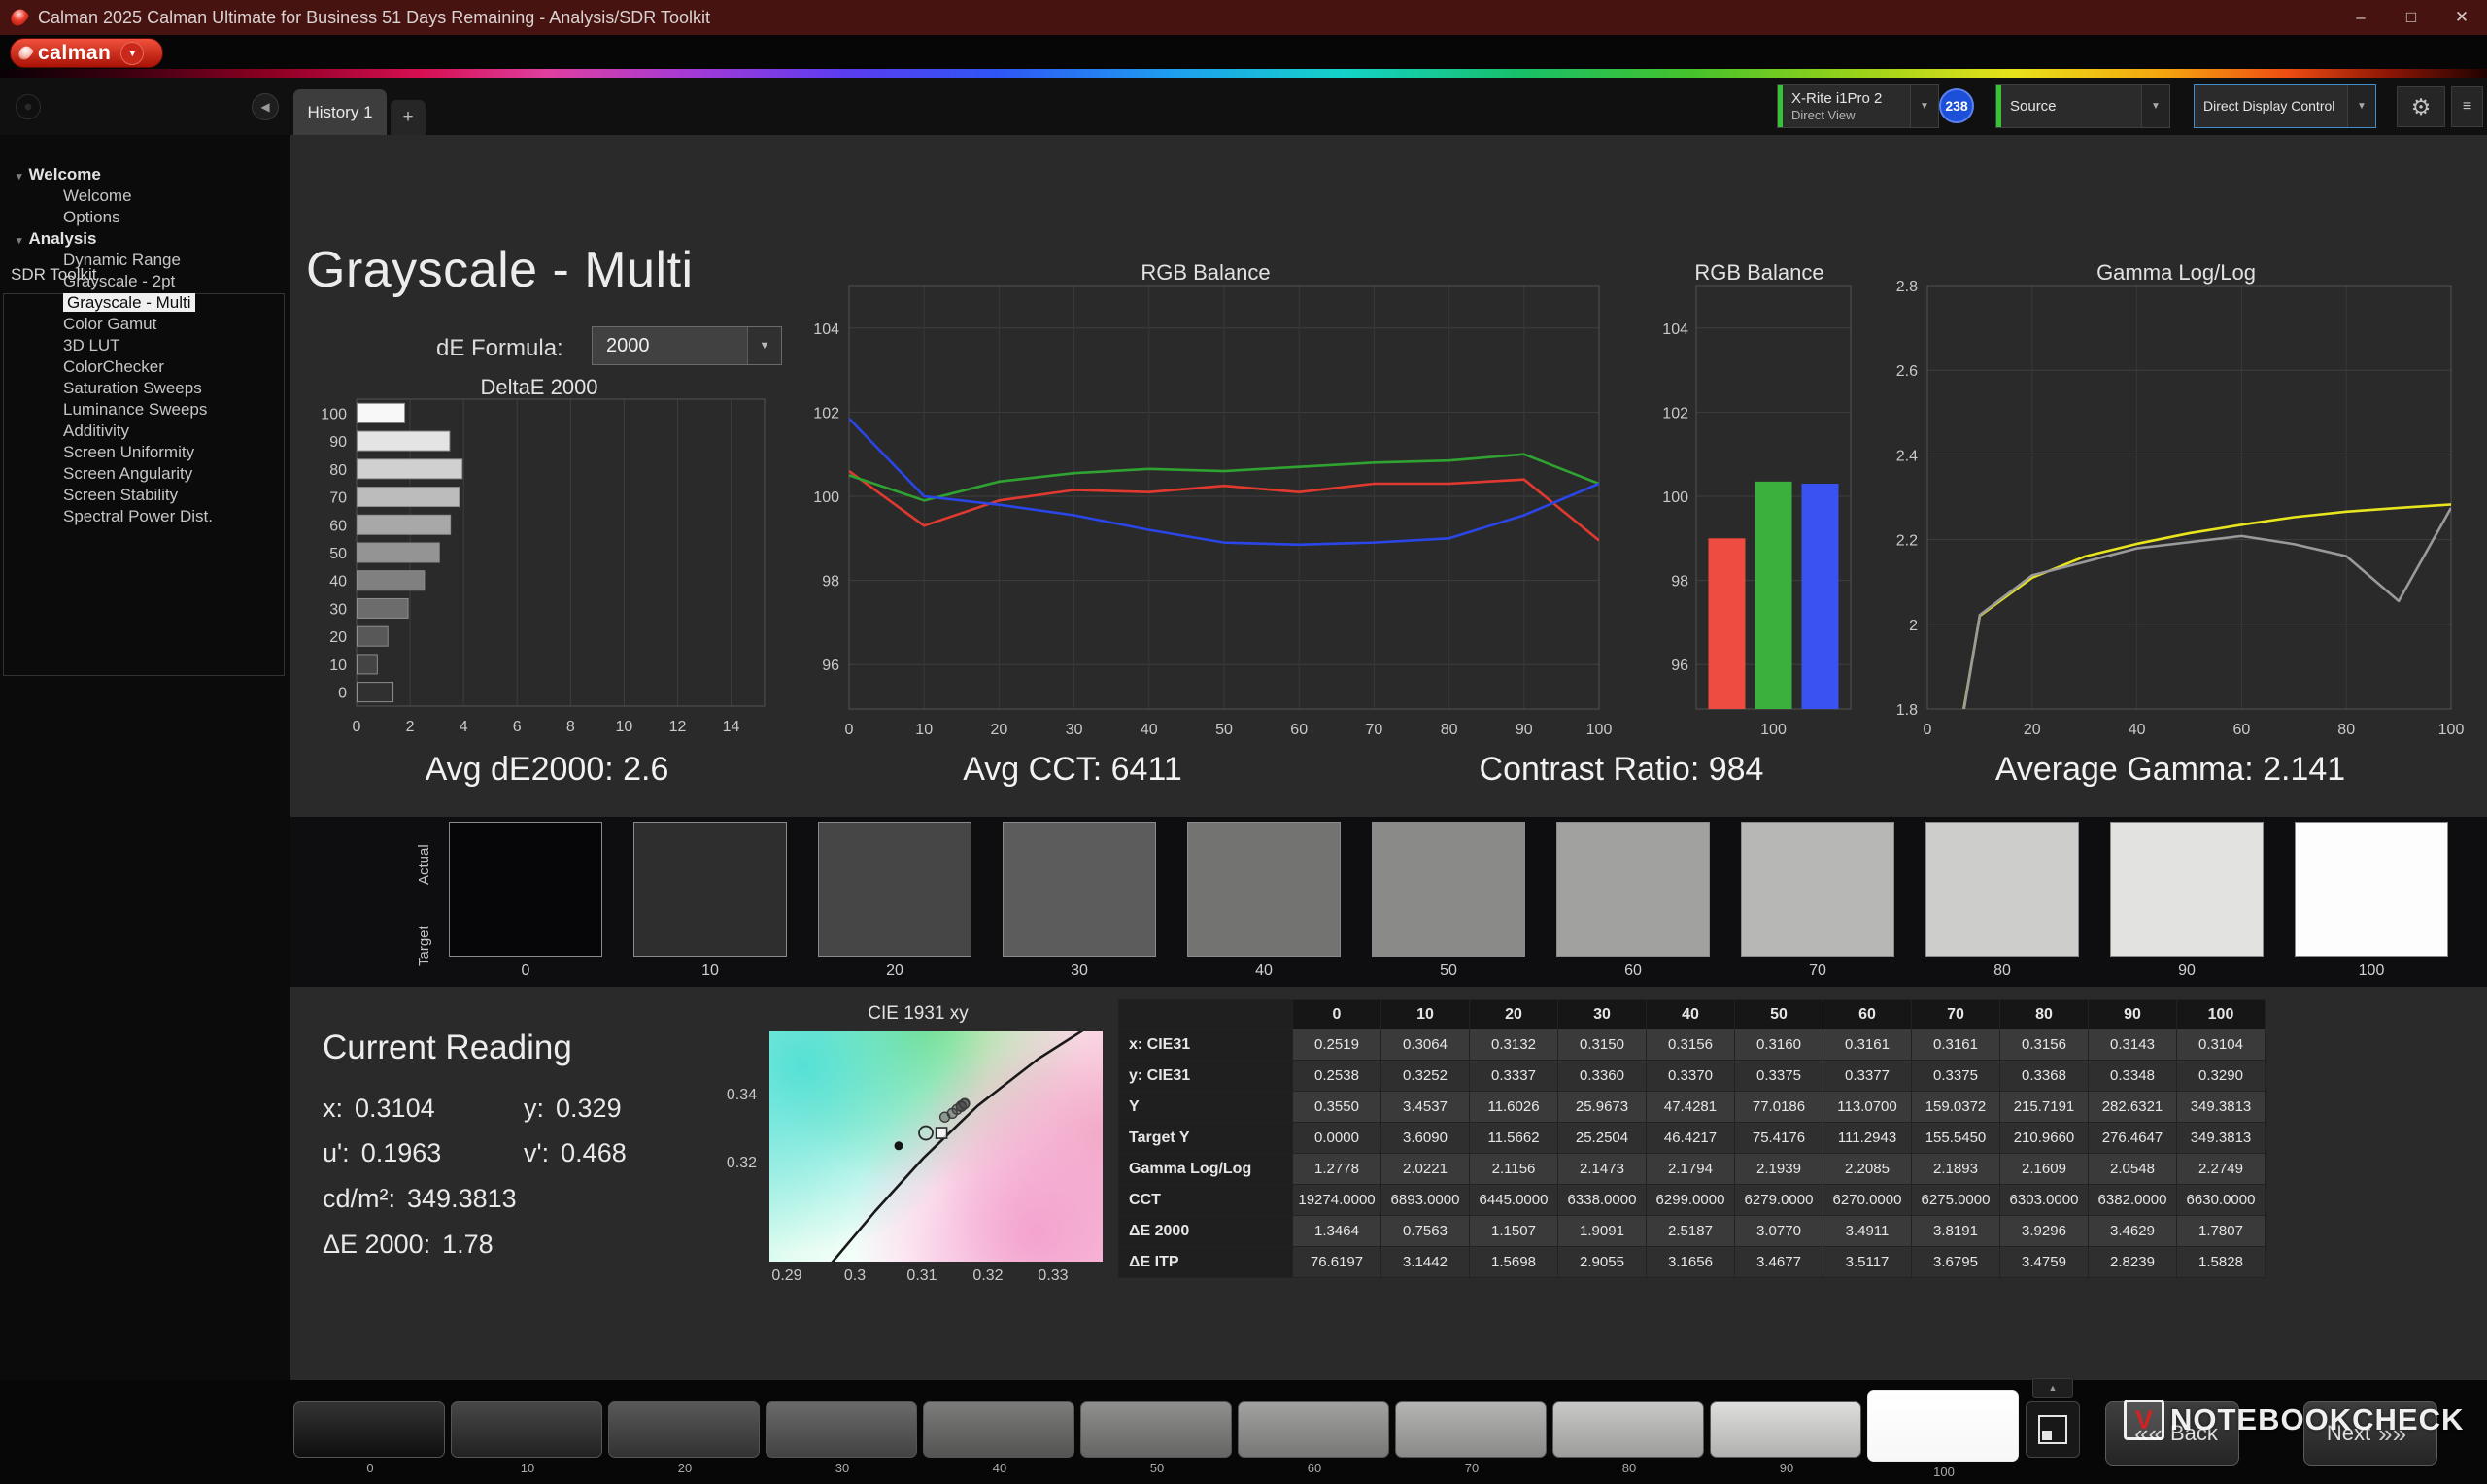  What do you see at coordinates (1448, 971) in the screenshot?
I see `swatch-label: 50` at bounding box center [1448, 971].